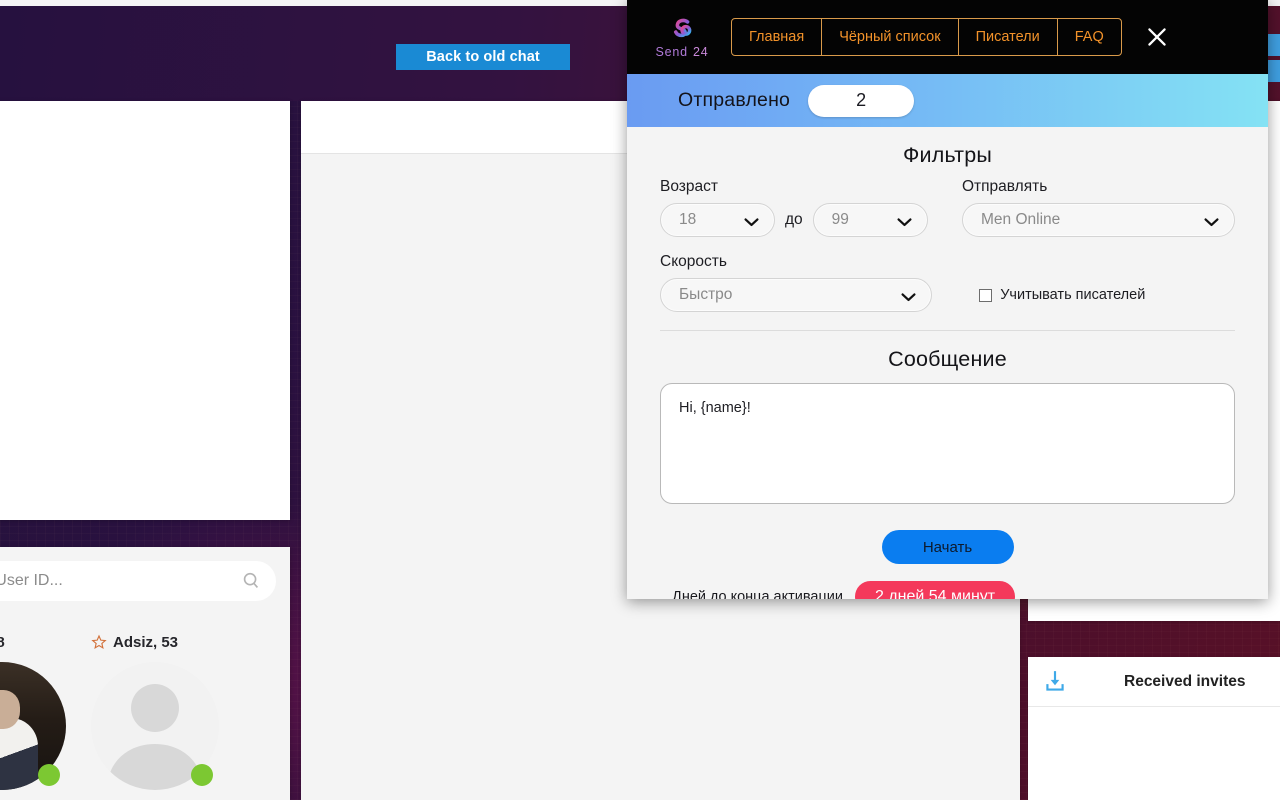 The width and height of the screenshot is (1280, 800). Describe the element at coordinates (947, 155) in the screenshot. I see `filters-title: Фильтры` at that location.